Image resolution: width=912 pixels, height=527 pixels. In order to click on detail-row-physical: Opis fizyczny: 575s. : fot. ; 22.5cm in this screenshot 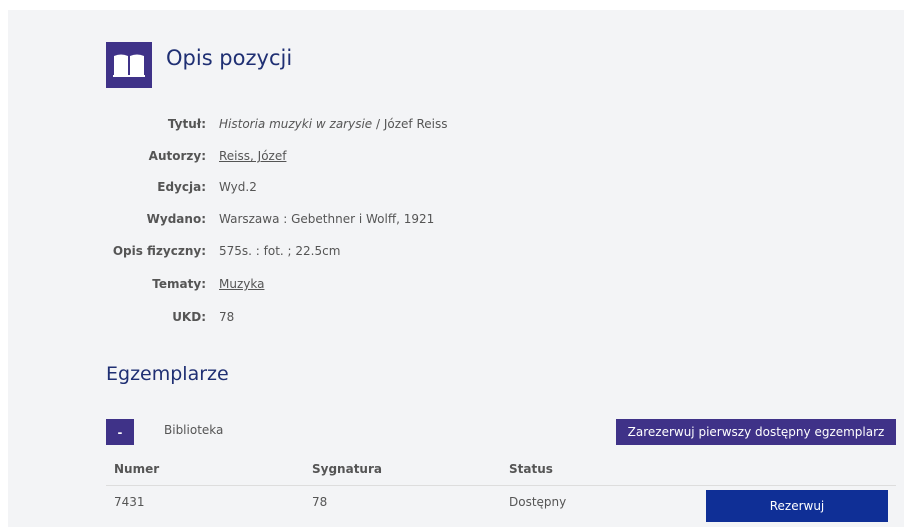, I will do `click(456, 251)`.